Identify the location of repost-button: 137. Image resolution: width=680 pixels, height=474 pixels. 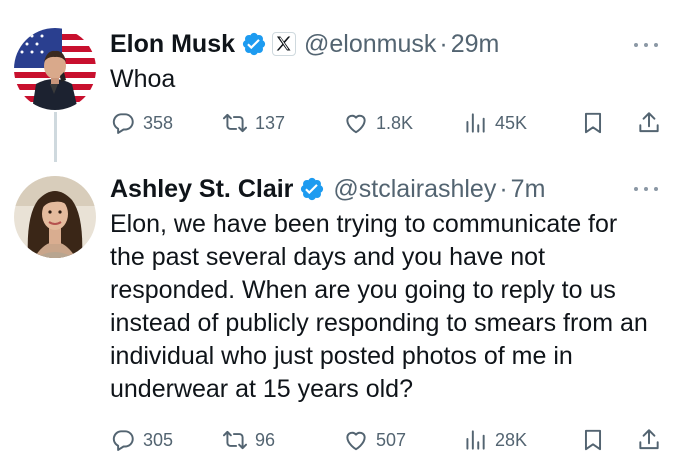
(253, 123).